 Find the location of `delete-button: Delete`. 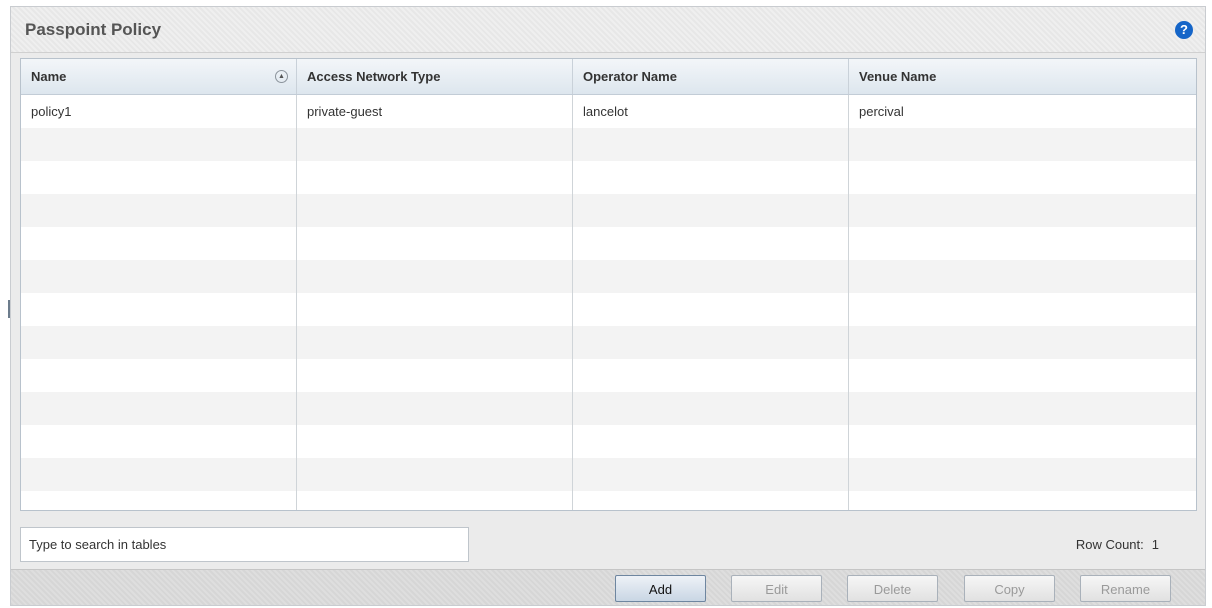

delete-button: Delete is located at coordinates (892, 588).